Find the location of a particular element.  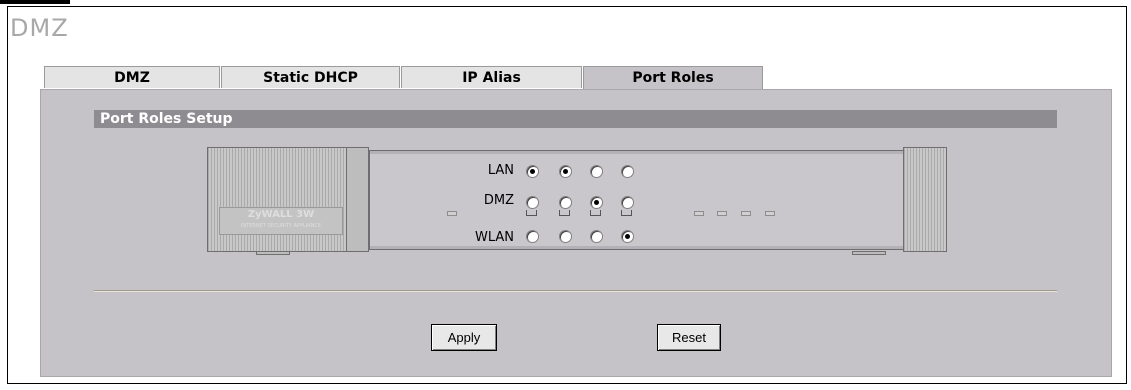

device-logo-subtext: INTERNET SECURITY APPLIANCE is located at coordinates (281, 226).